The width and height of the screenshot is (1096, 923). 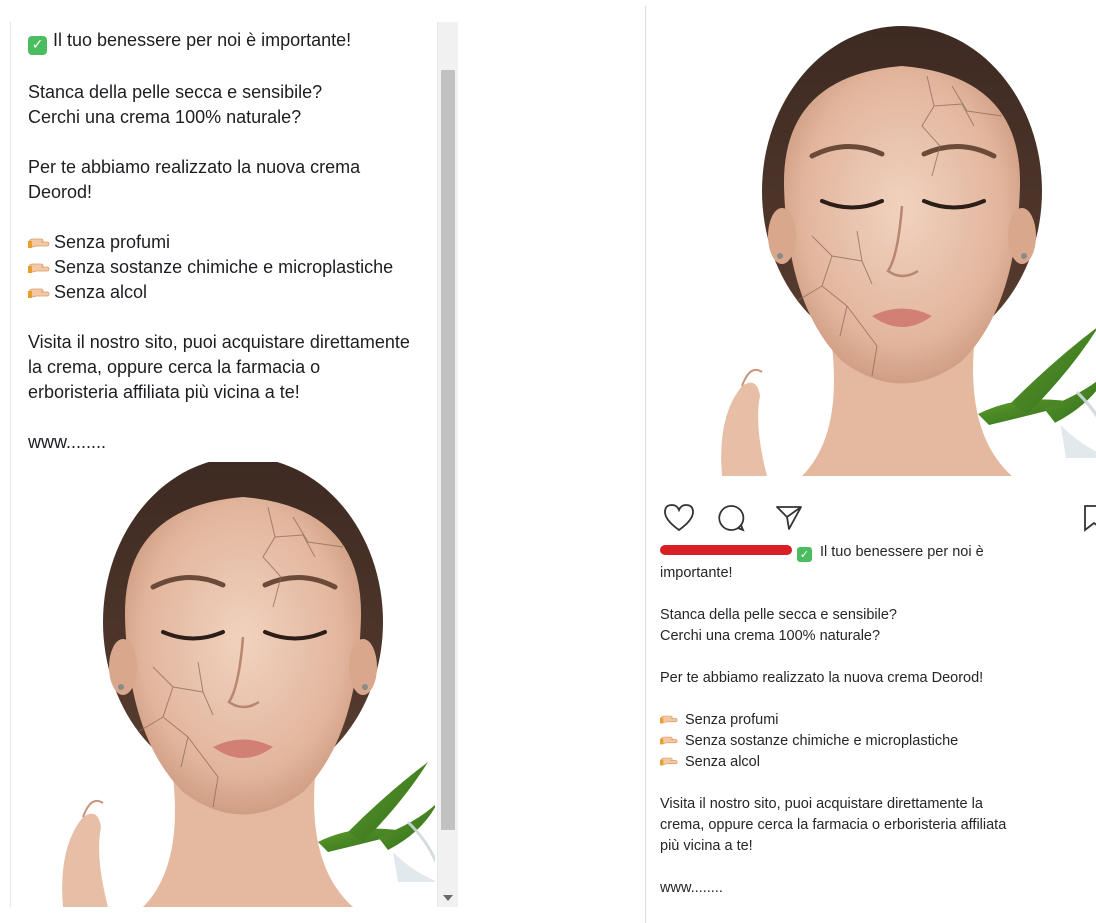 What do you see at coordinates (194, 167) in the screenshot?
I see `left-intro-1: Per te abbiamo realizzato la nuova crema` at bounding box center [194, 167].